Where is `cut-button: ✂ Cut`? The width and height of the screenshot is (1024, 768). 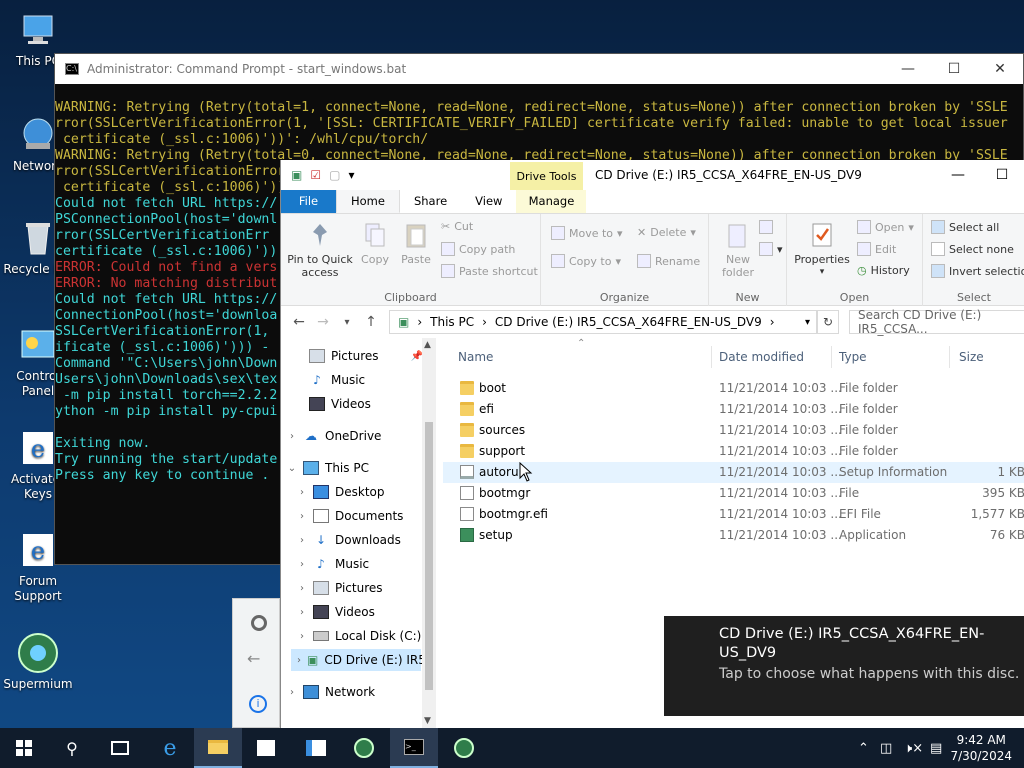
cut-button: ✂ Cut is located at coordinates (457, 226).